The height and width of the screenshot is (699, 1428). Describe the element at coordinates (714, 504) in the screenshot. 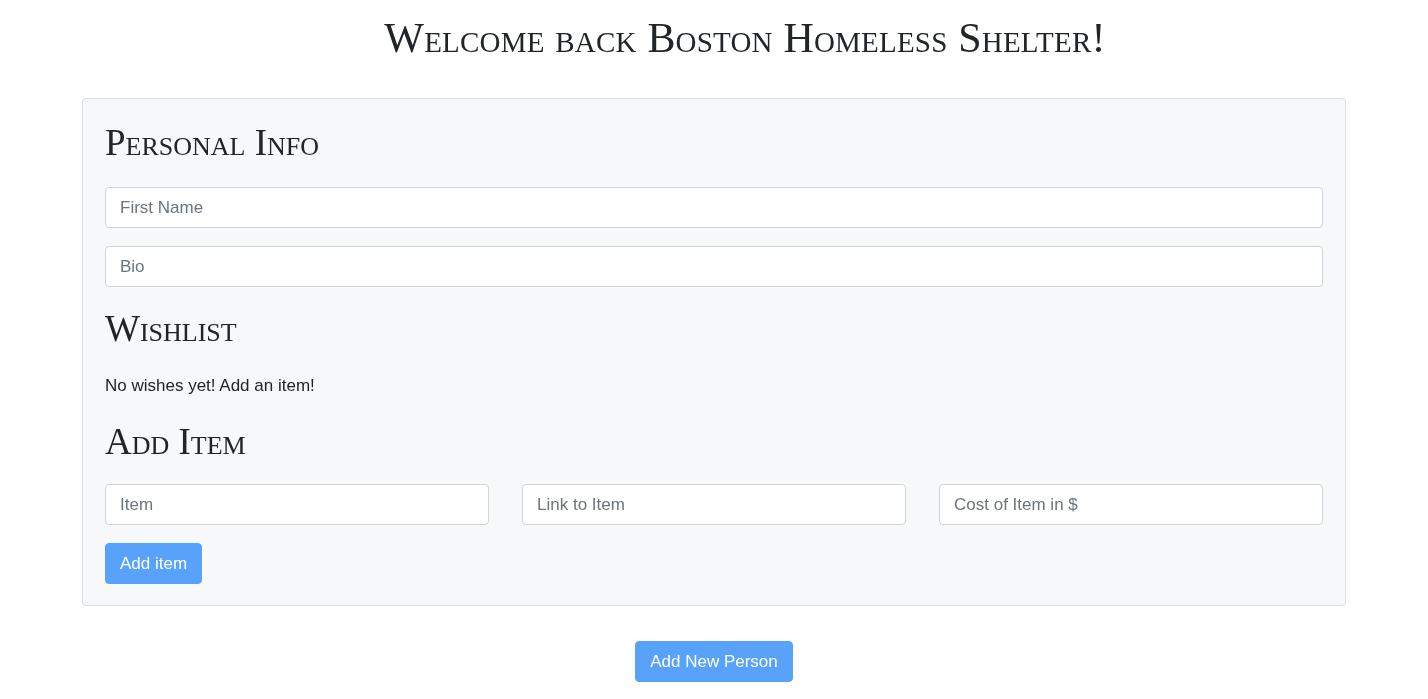

I see `input-field: Link to Item` at that location.